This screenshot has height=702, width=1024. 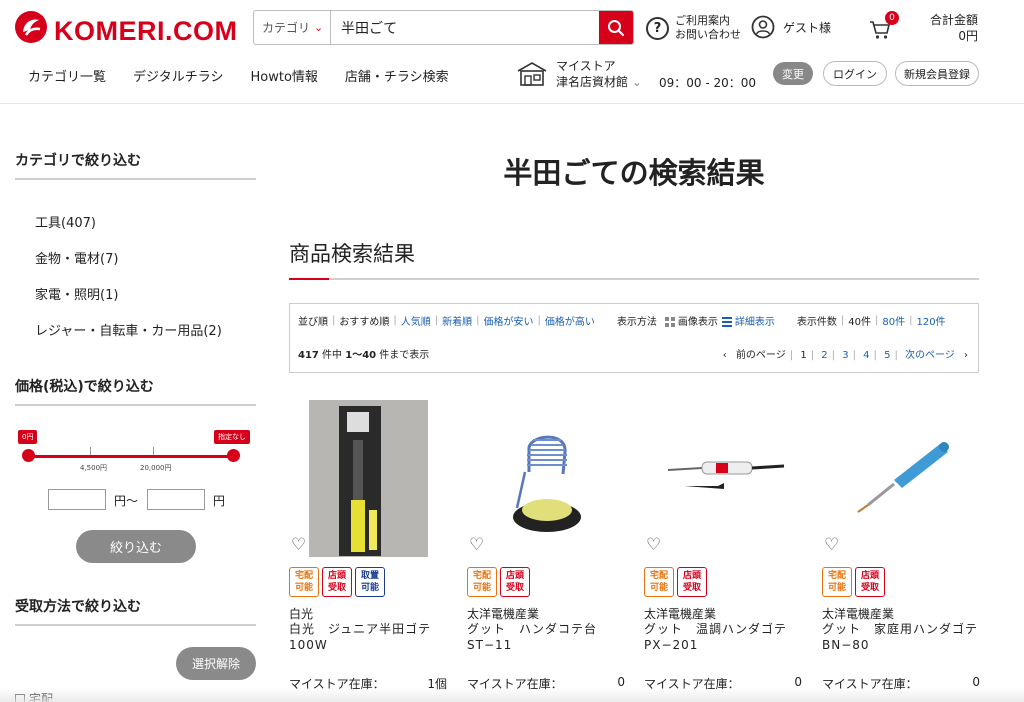 What do you see at coordinates (369, 637) in the screenshot?
I see `product-name: 白光 ジュニア半田ゴテ 100W` at bounding box center [369, 637].